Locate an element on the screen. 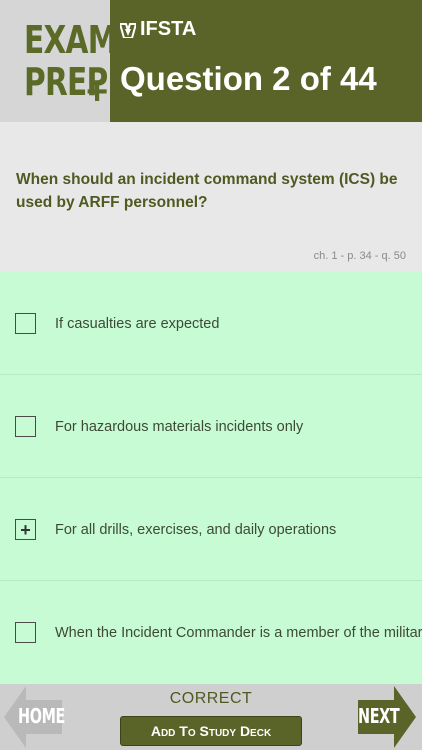 This screenshot has height=750, width=422. next-label: NEXT is located at coordinates (379, 716).